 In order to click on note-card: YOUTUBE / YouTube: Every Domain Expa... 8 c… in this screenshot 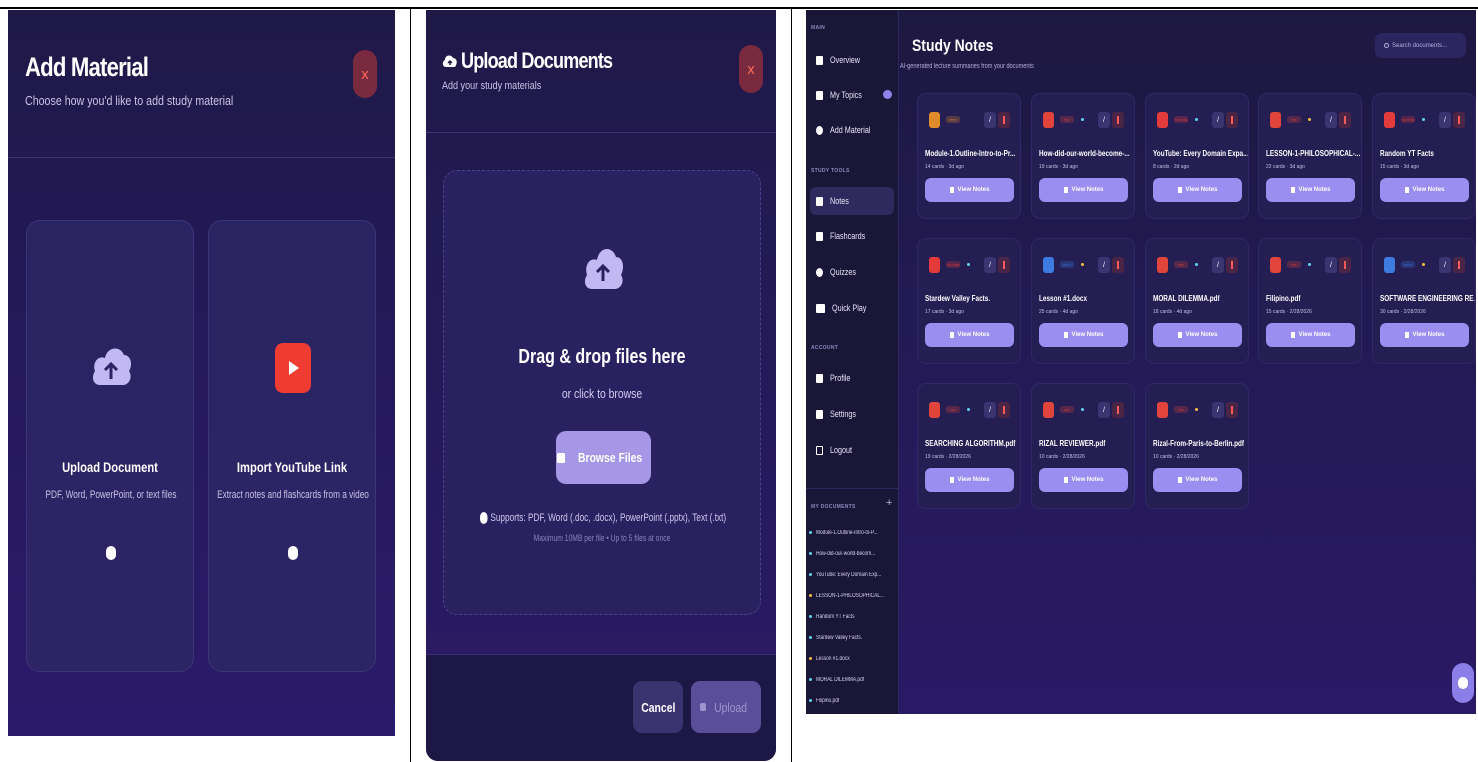, I will do `click(1197, 156)`.